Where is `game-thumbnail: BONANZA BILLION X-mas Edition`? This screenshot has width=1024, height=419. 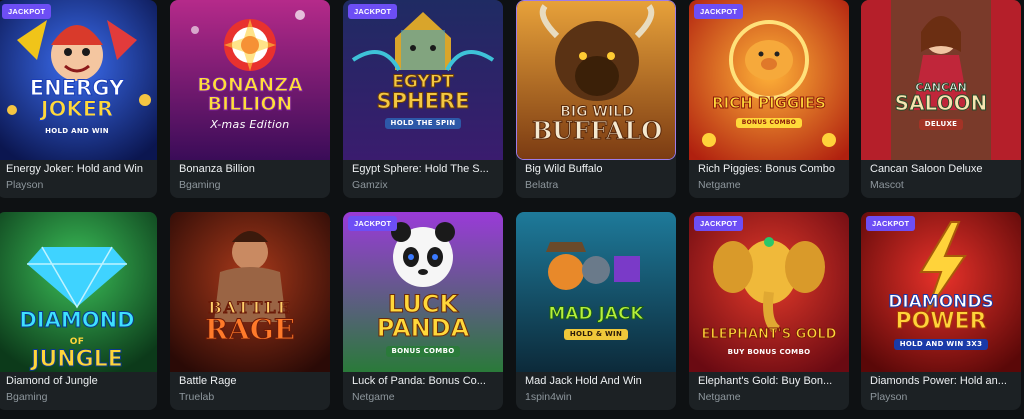
game-thumbnail: BONANZA BILLION X-mas Edition is located at coordinates (250, 80).